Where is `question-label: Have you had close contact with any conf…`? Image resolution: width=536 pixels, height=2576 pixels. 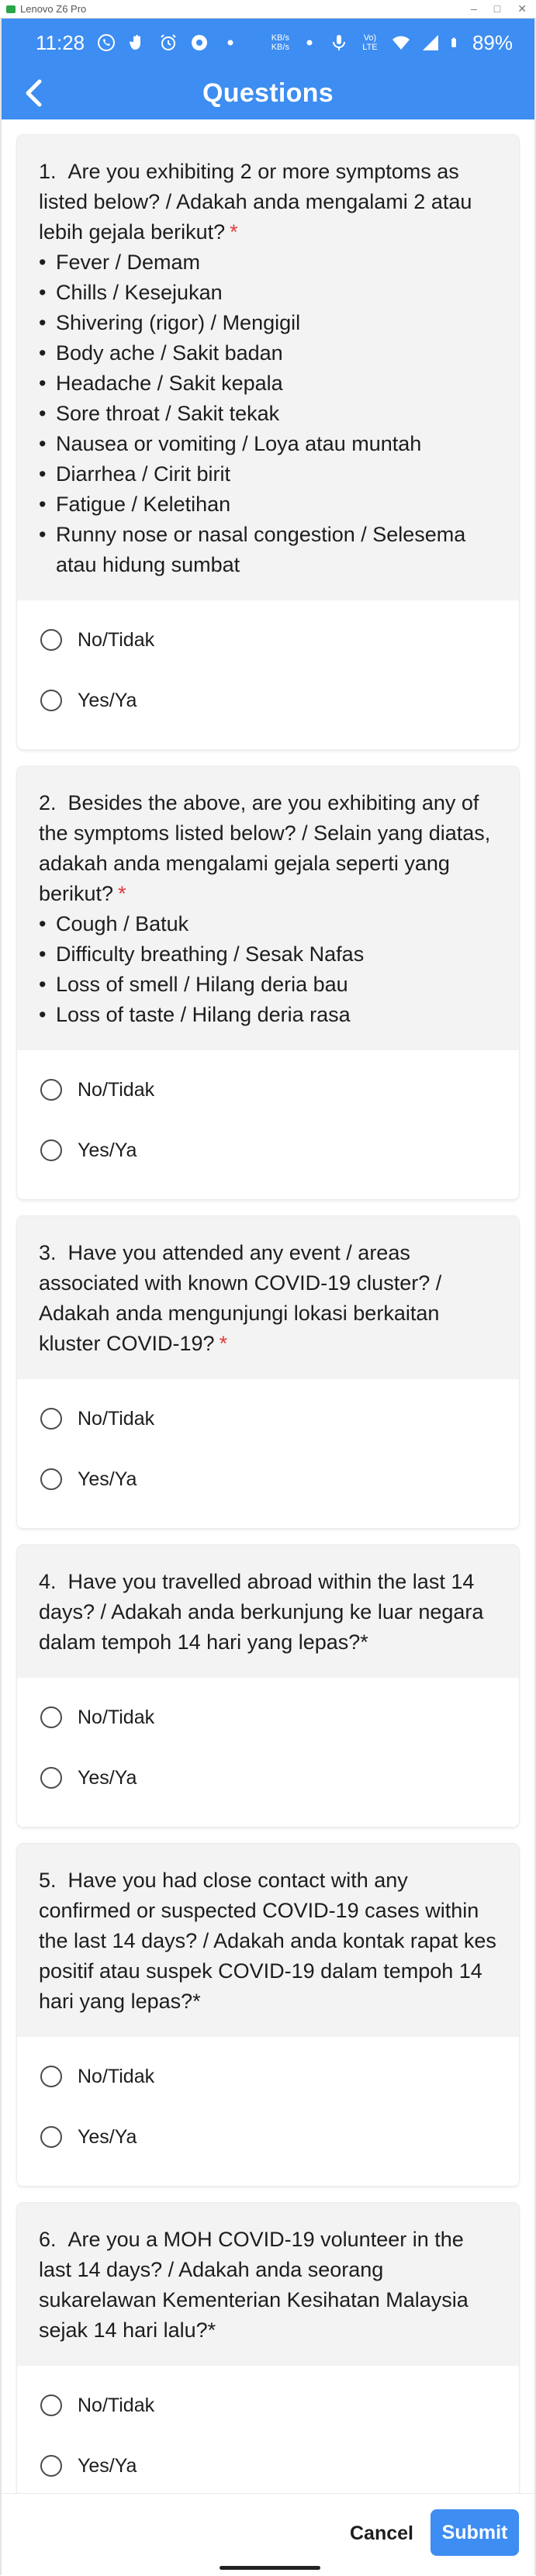 question-label: Have you had close contact with any conf… is located at coordinates (267, 1941).